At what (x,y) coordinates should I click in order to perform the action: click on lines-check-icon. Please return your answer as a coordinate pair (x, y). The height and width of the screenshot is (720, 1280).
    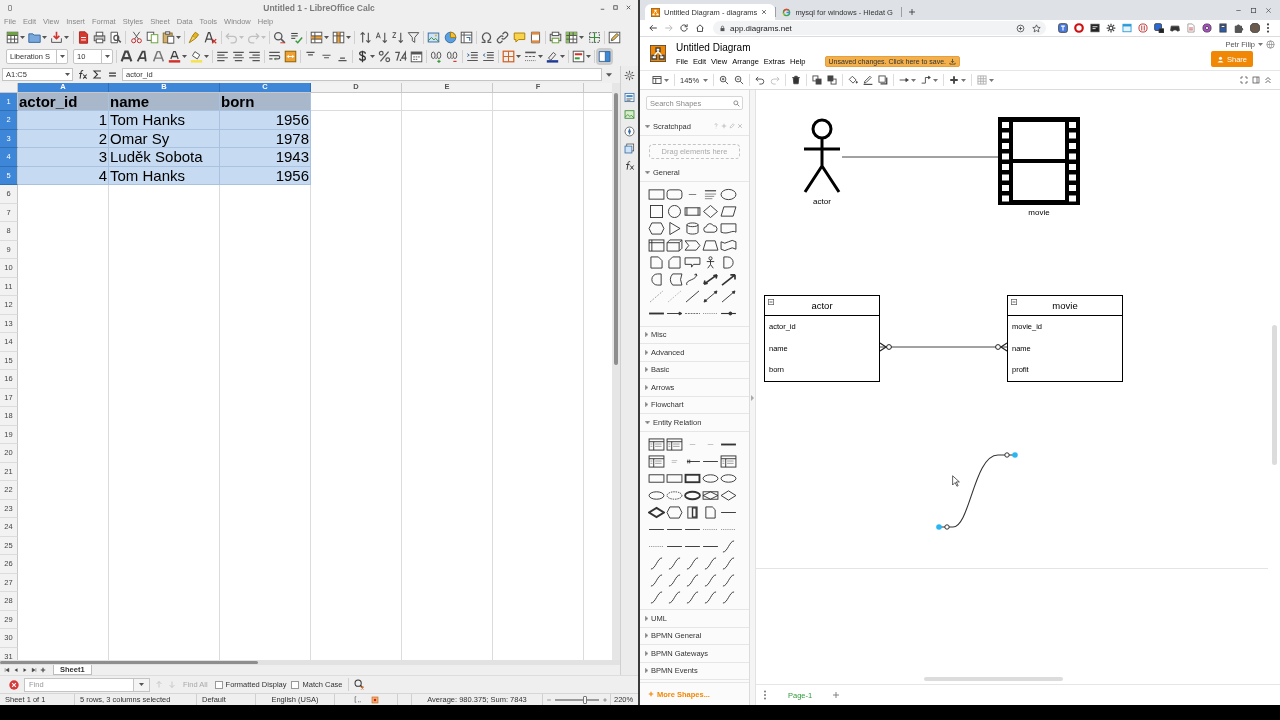
    Looking at the image, I should click on (296, 37).